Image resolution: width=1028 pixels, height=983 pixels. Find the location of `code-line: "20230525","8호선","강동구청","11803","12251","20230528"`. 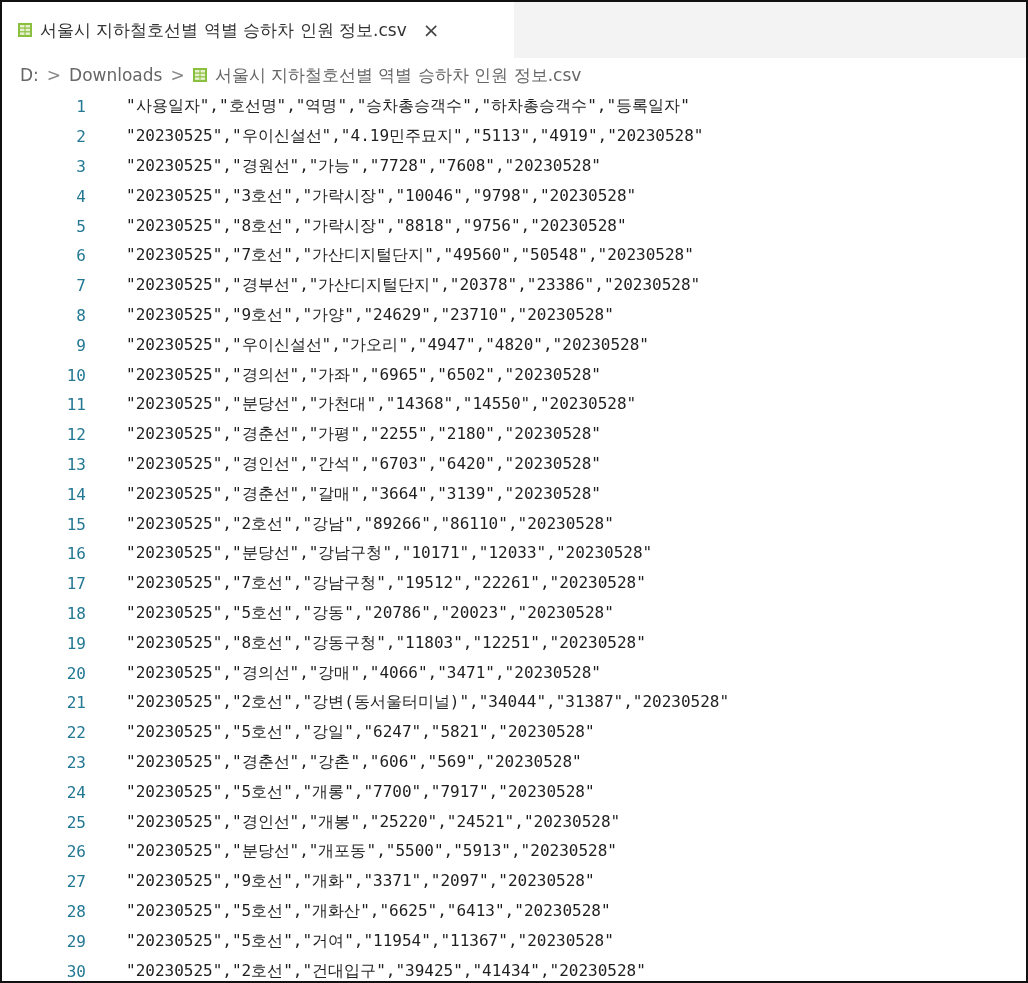

code-line: "20230525","8호선","강동구청","11803","12251","20230528" is located at coordinates (386, 643).